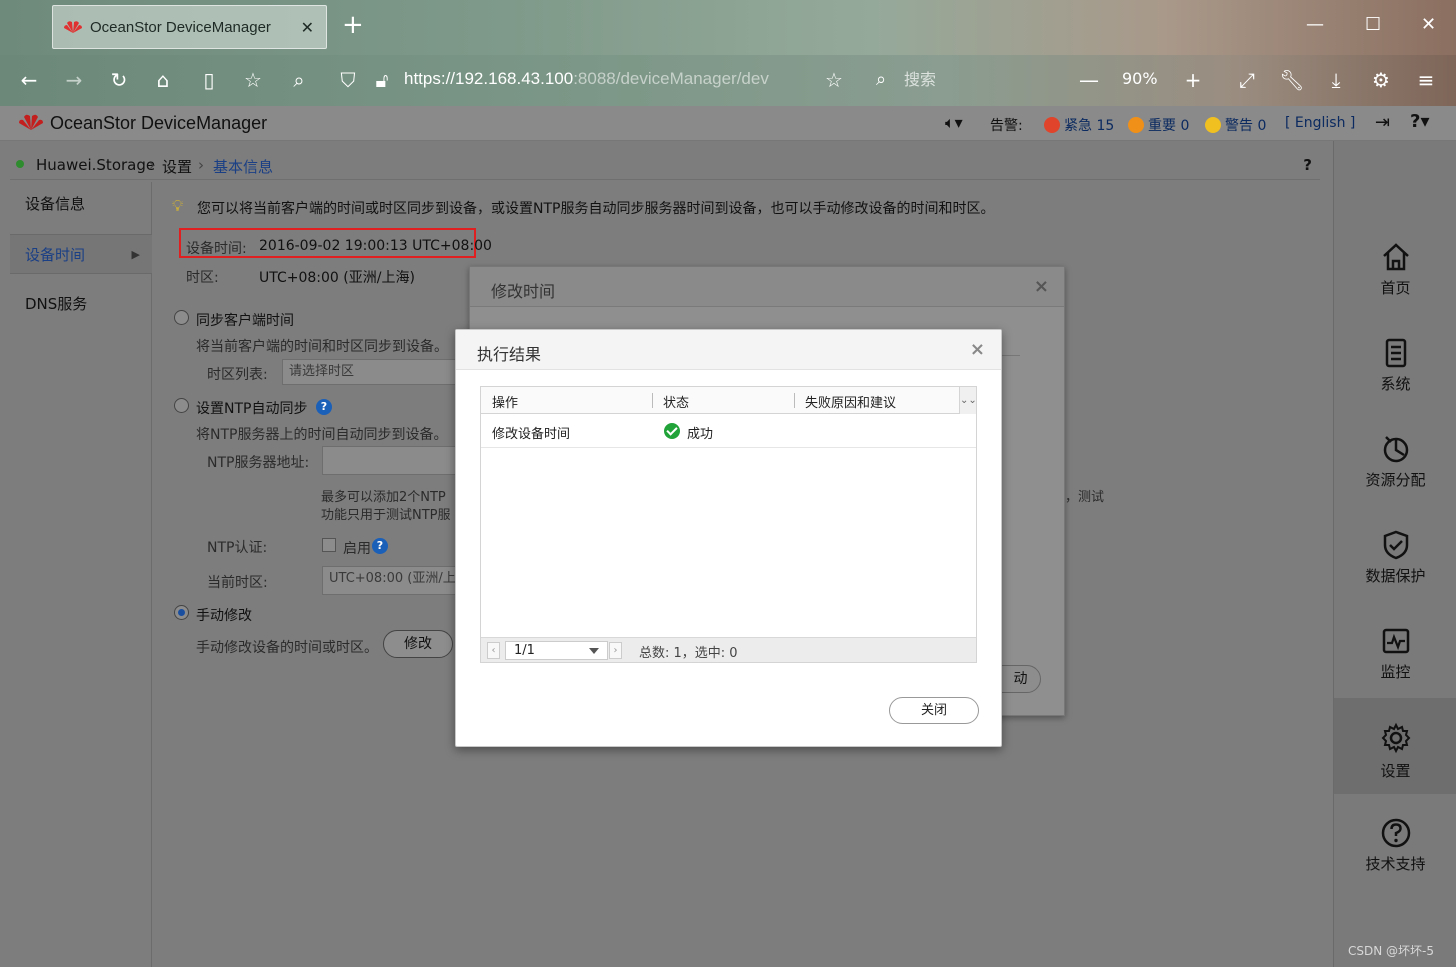  I want to click on sidebar-item-settings: 设置, so click(1395, 746).